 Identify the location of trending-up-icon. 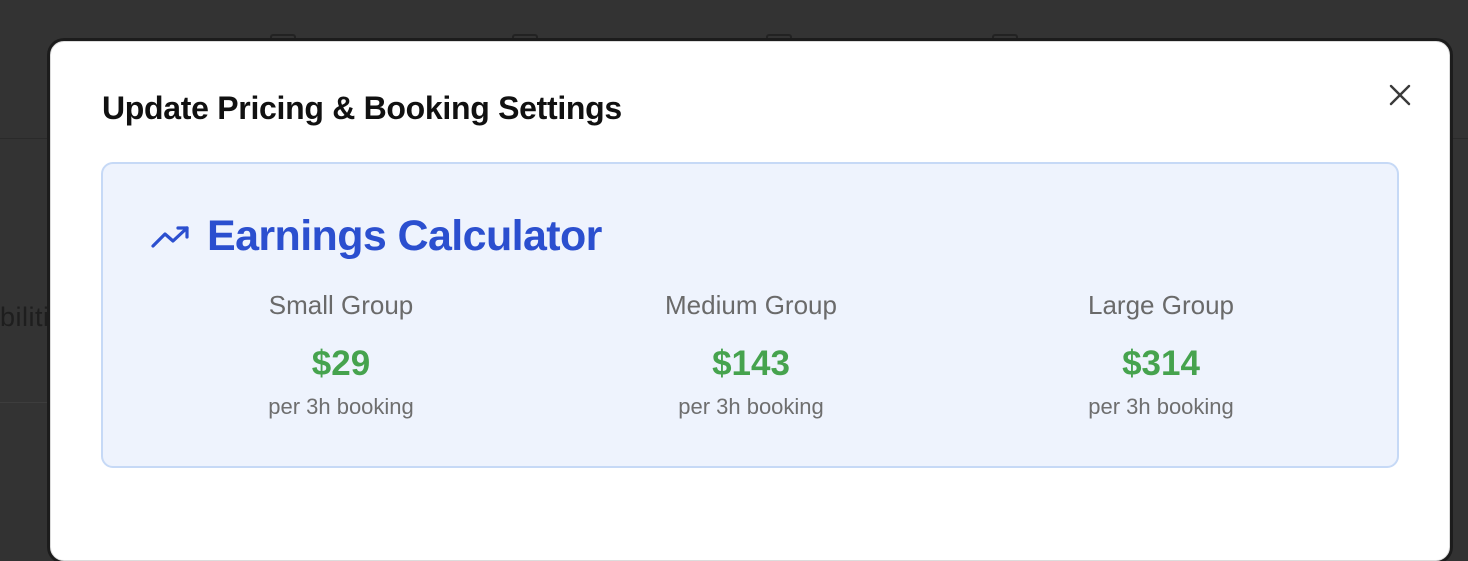
(170, 236).